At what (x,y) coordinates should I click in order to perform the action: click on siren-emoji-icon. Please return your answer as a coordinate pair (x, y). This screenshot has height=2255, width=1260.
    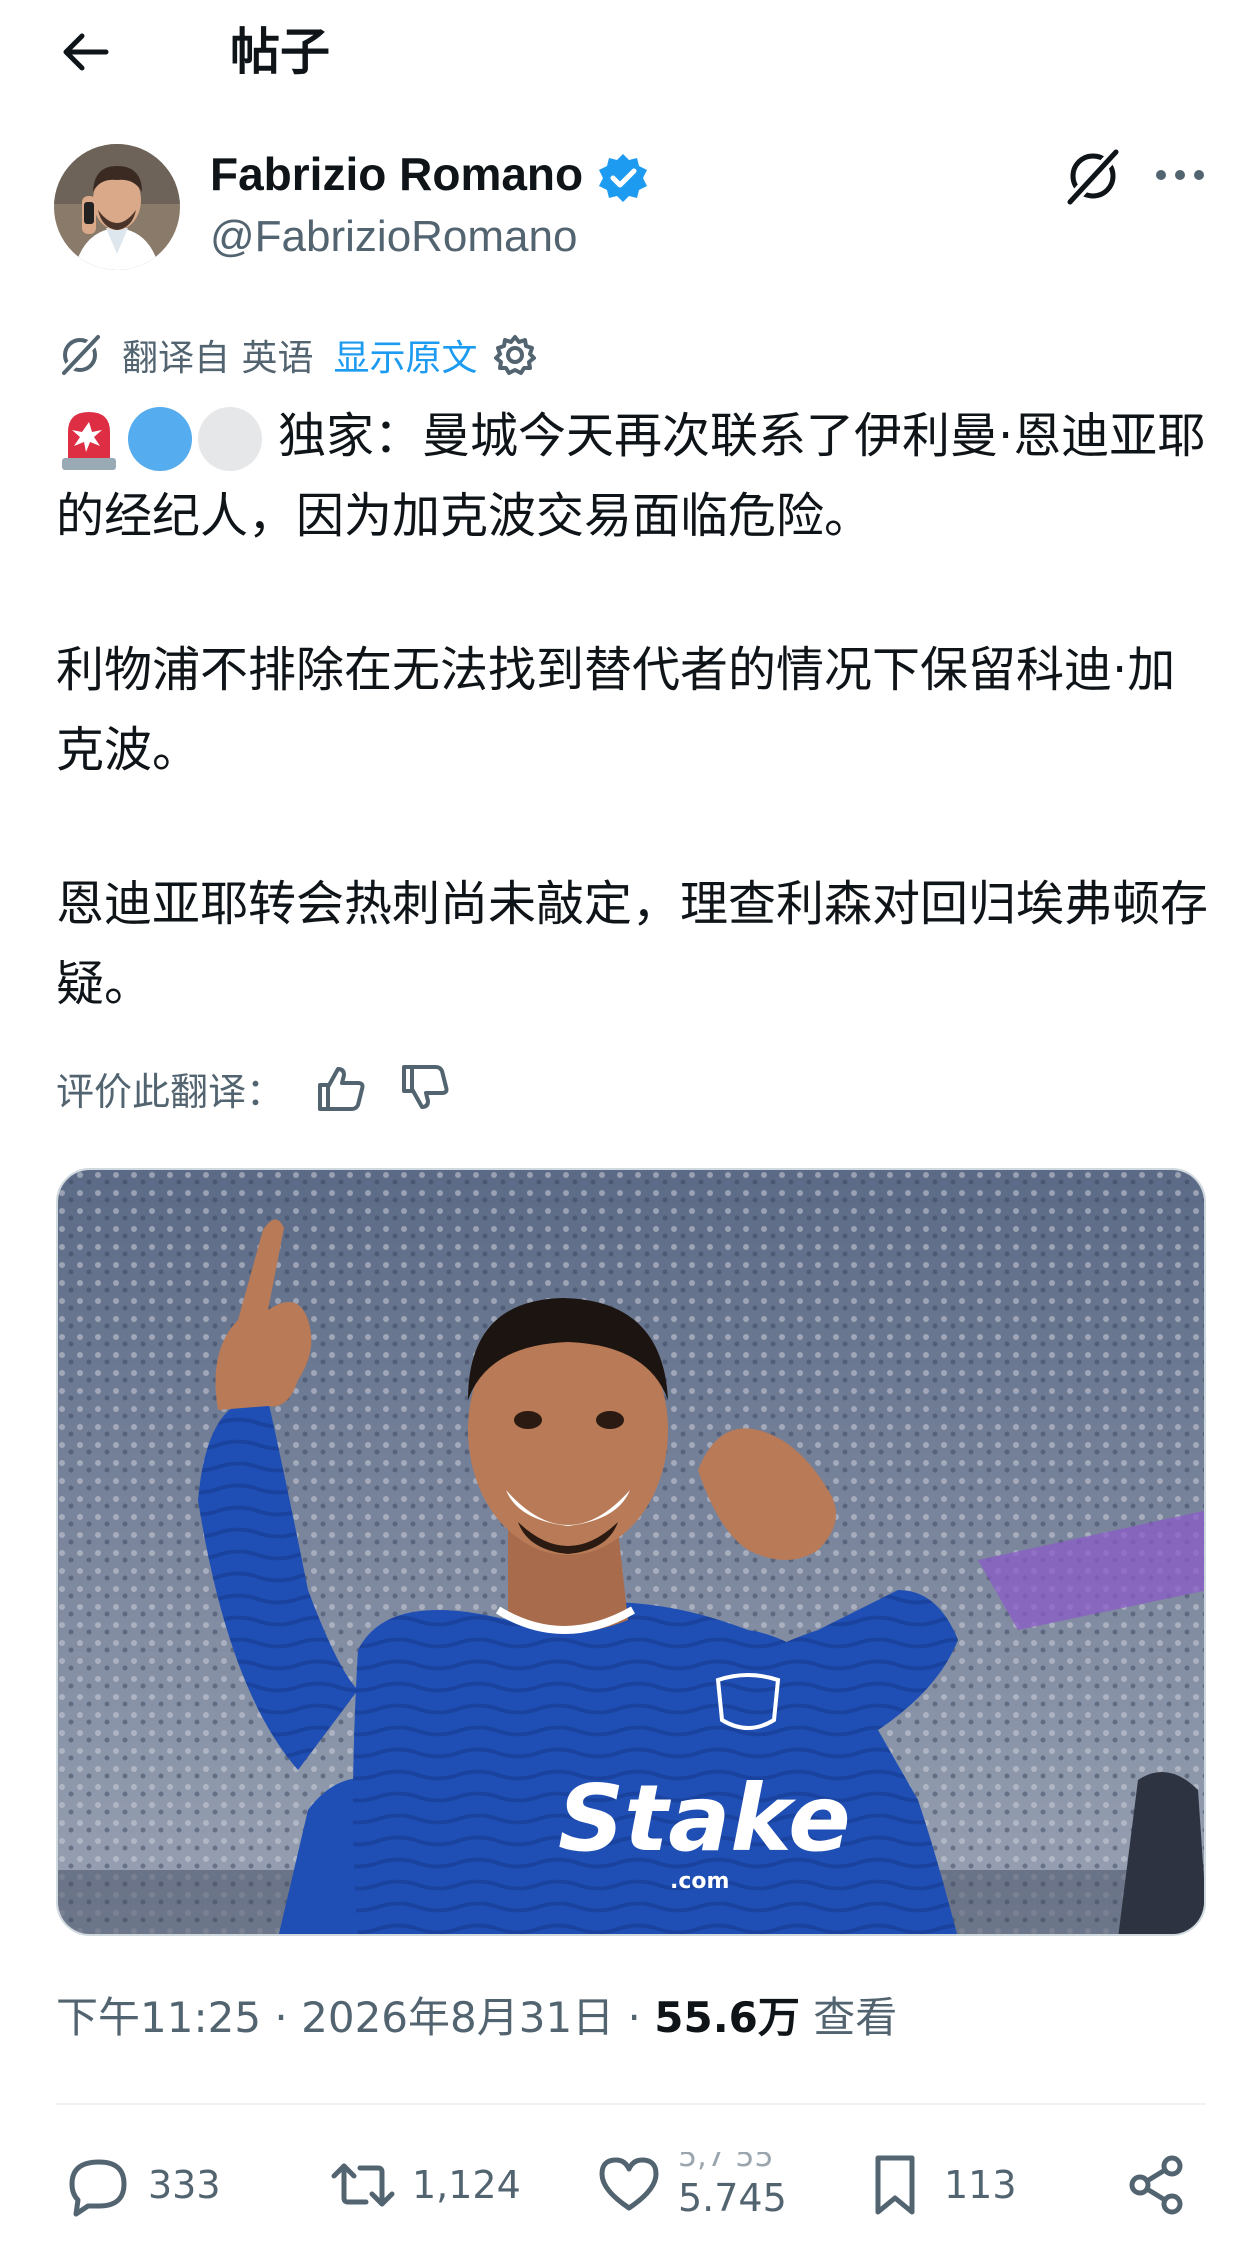
    Looking at the image, I should click on (89, 441).